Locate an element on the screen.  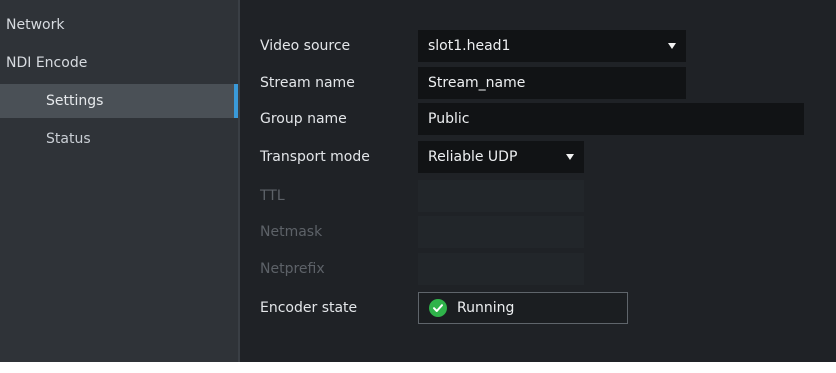
ttl-row: TTL is located at coordinates (422, 196).